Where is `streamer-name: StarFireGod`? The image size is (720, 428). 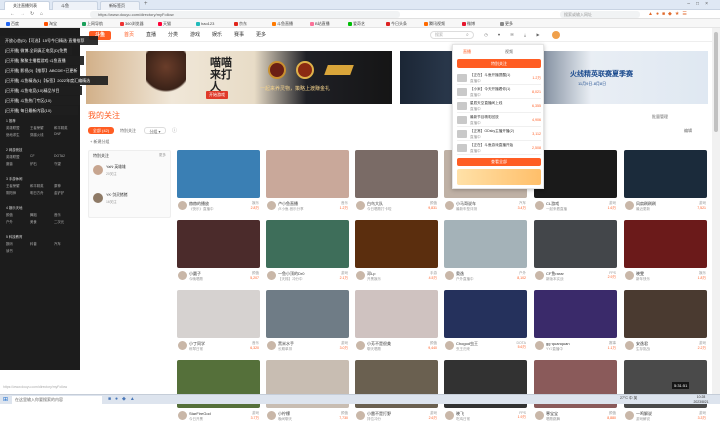 streamer-name: StarFireGod is located at coordinates (214, 413).